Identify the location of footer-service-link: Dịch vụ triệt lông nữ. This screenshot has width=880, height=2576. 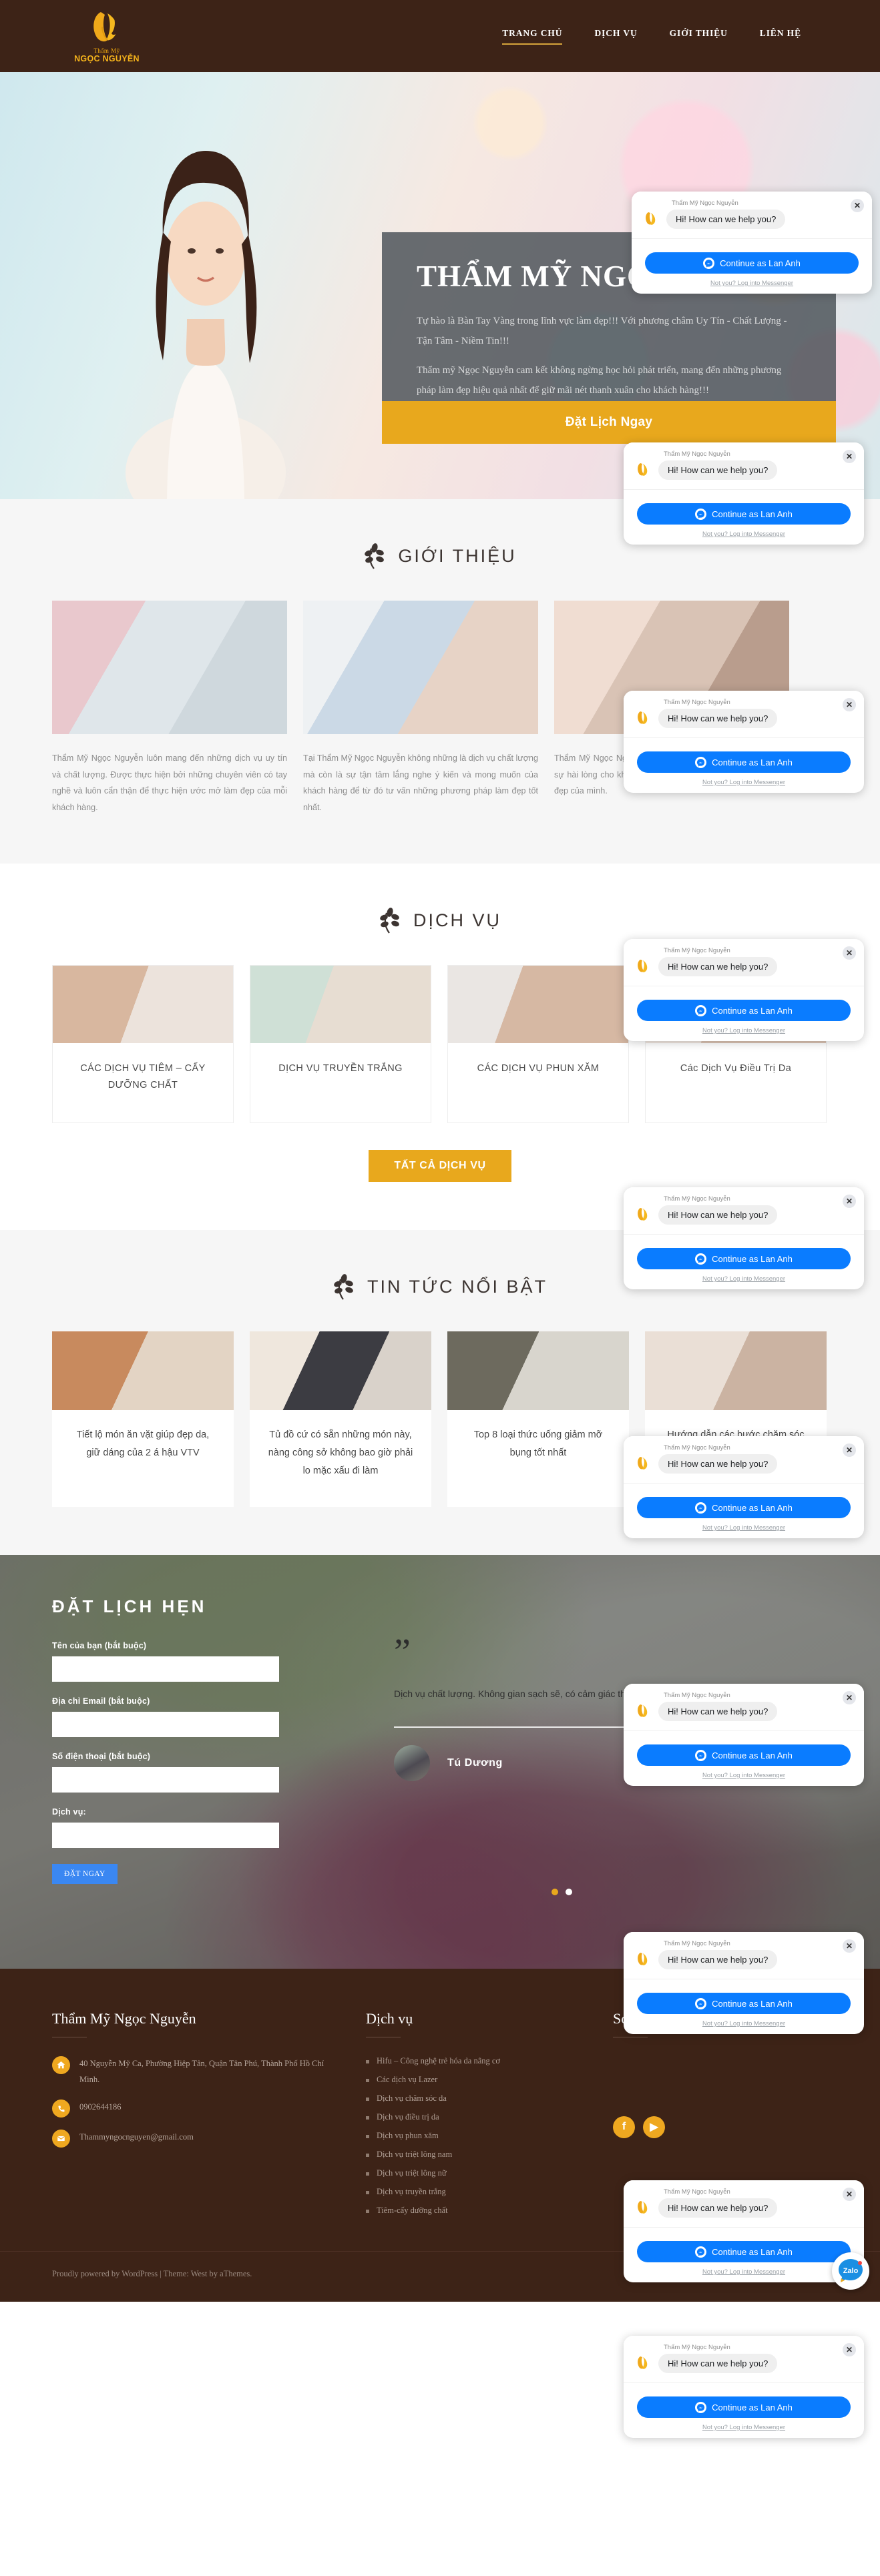
(476, 2173).